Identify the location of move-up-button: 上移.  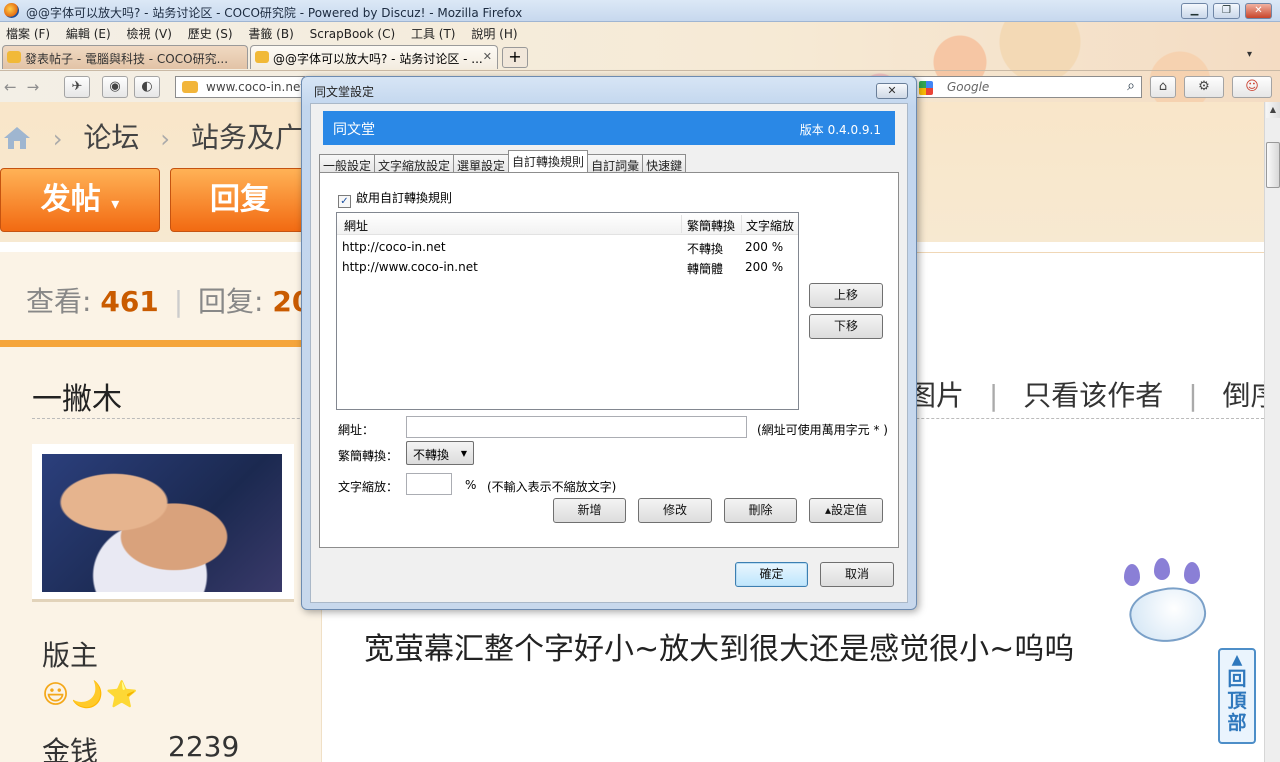
(846, 295).